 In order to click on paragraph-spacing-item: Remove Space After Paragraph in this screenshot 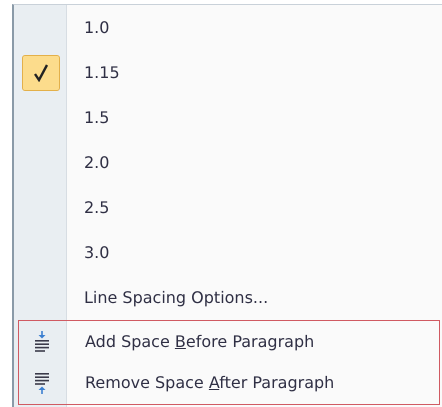, I will do `click(199, 382)`.